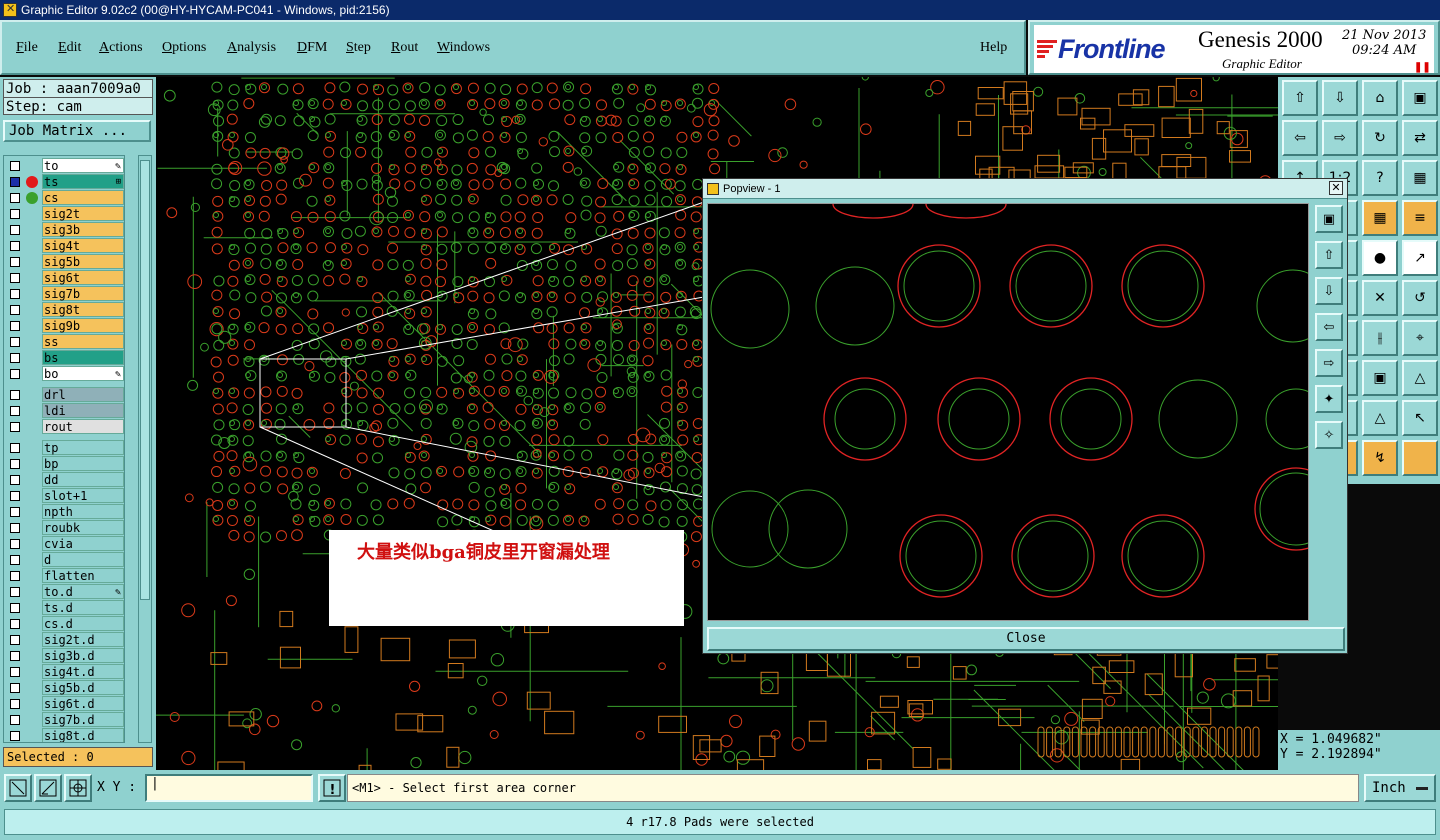 The width and height of the screenshot is (1440, 840). What do you see at coordinates (64, 294) in the screenshot?
I see `layer-row: sig7b` at bounding box center [64, 294].